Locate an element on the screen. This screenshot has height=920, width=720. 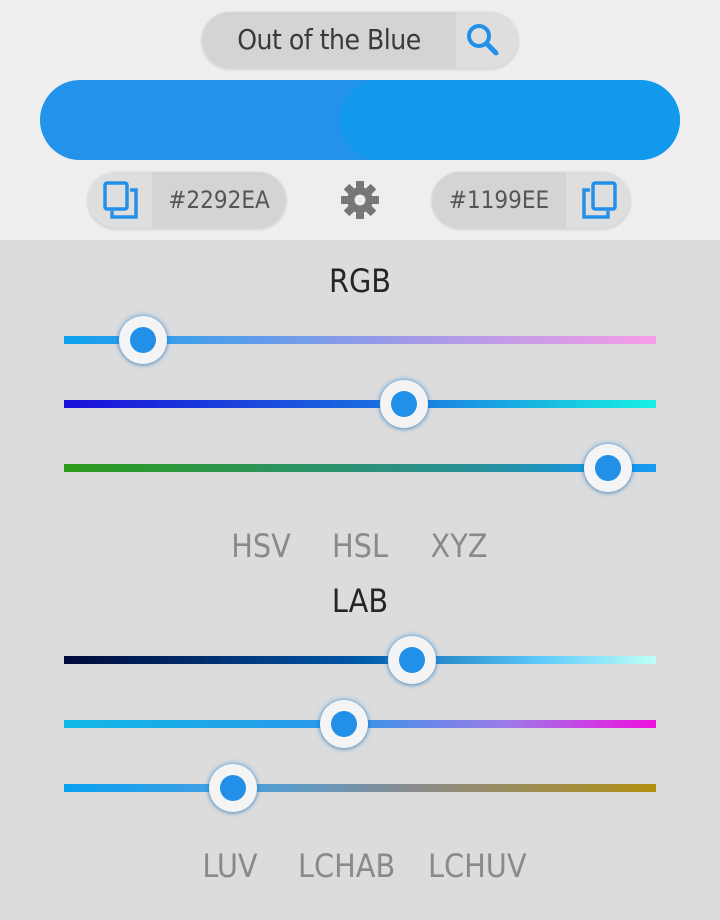
search-button is located at coordinates (487, 40).